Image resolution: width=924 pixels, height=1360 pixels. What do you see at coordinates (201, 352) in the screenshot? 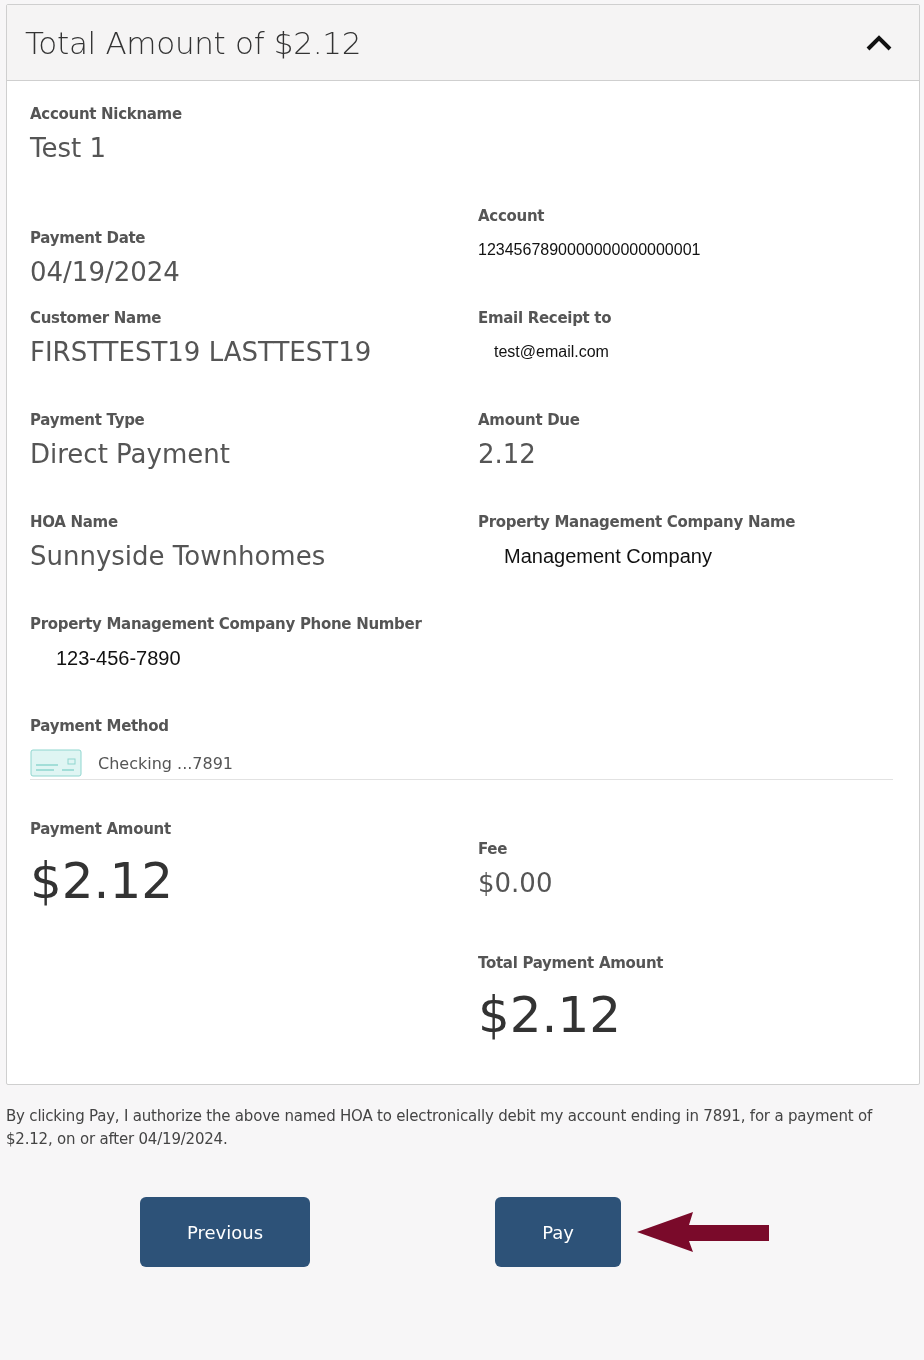
I see `field-value: FIRSTTEST19 LASTTEST19` at bounding box center [201, 352].